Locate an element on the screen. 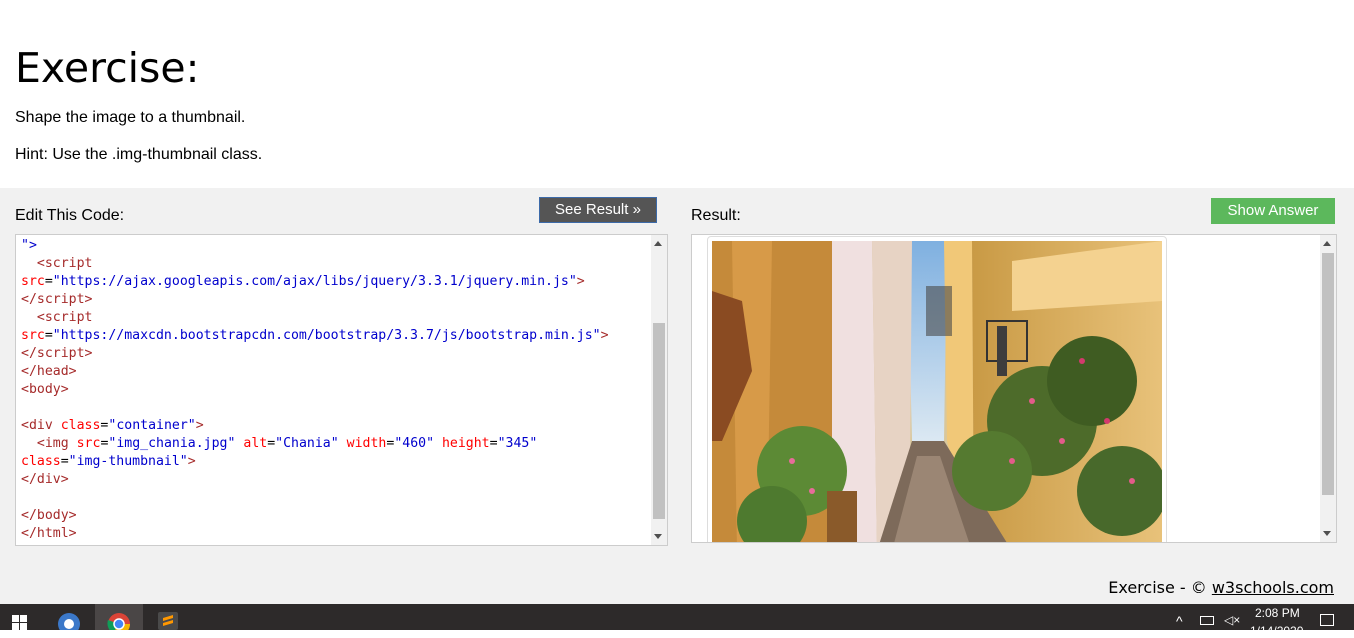  editor-scroll-thumb is located at coordinates (659, 421).